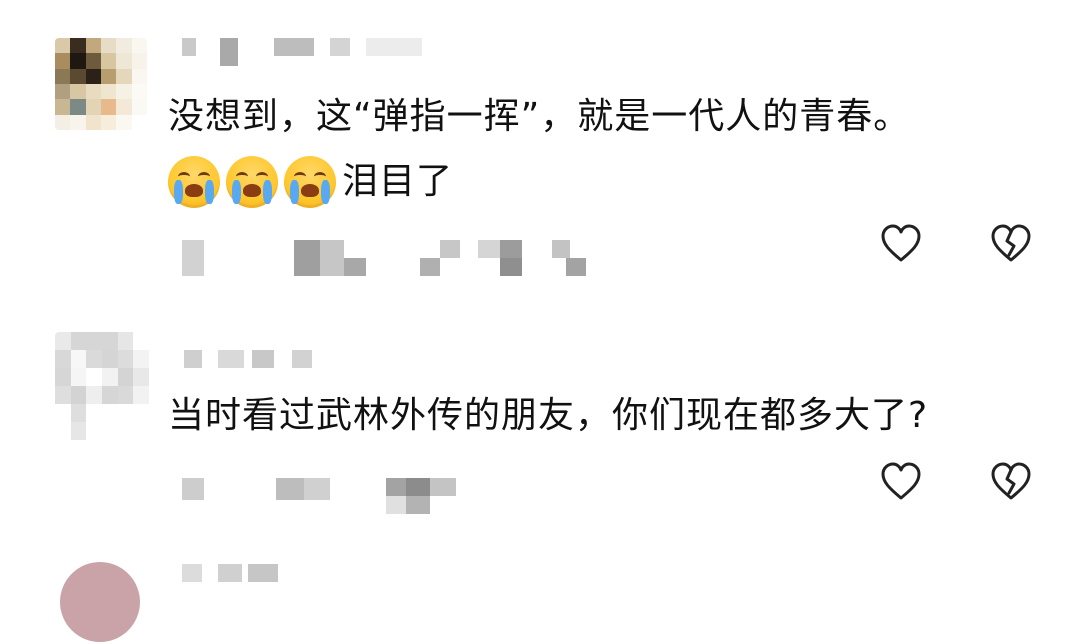 The width and height of the screenshot is (1080, 642). I want to click on comment-text-line1: 没想到，这“弹指一挥”，就是一代人的青春。, so click(539, 116).